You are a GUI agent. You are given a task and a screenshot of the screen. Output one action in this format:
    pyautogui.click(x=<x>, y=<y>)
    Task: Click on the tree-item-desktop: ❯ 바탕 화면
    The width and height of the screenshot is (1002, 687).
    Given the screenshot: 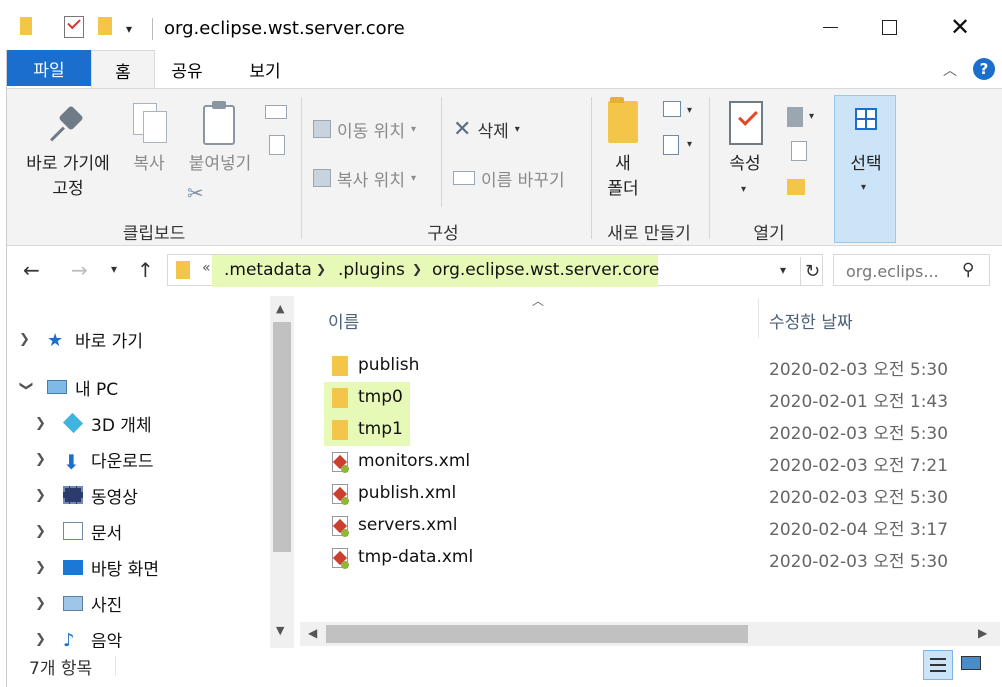 What is the action you would take?
    pyautogui.click(x=97, y=567)
    